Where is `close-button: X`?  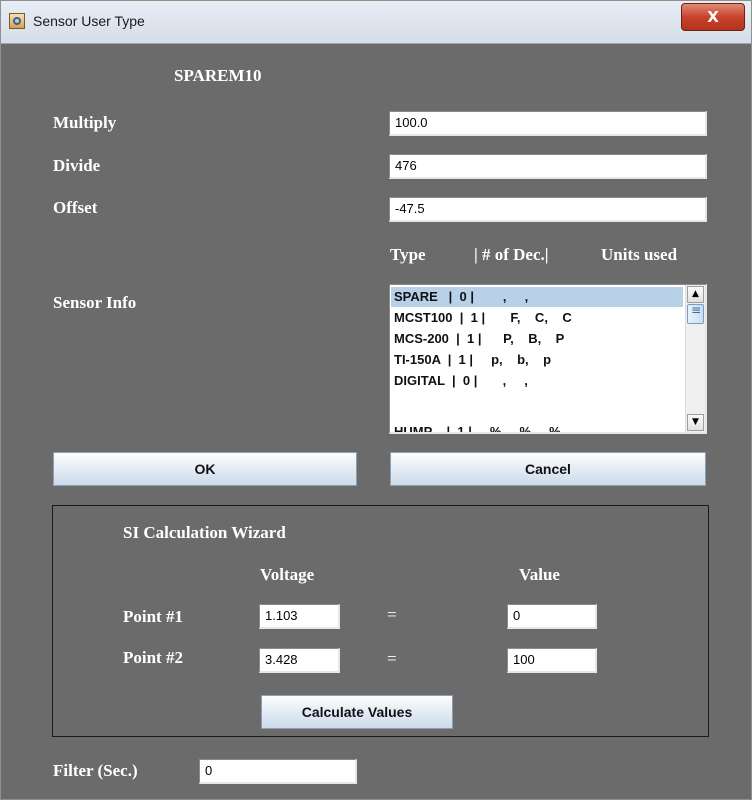
close-button: X is located at coordinates (713, 17).